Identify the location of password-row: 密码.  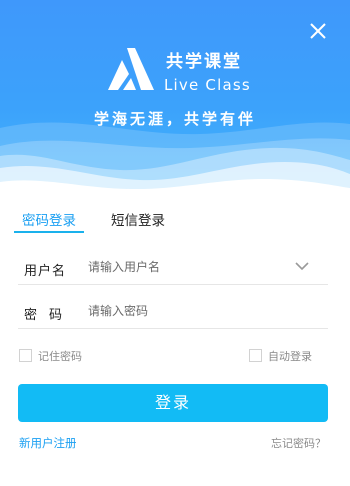
(173, 311).